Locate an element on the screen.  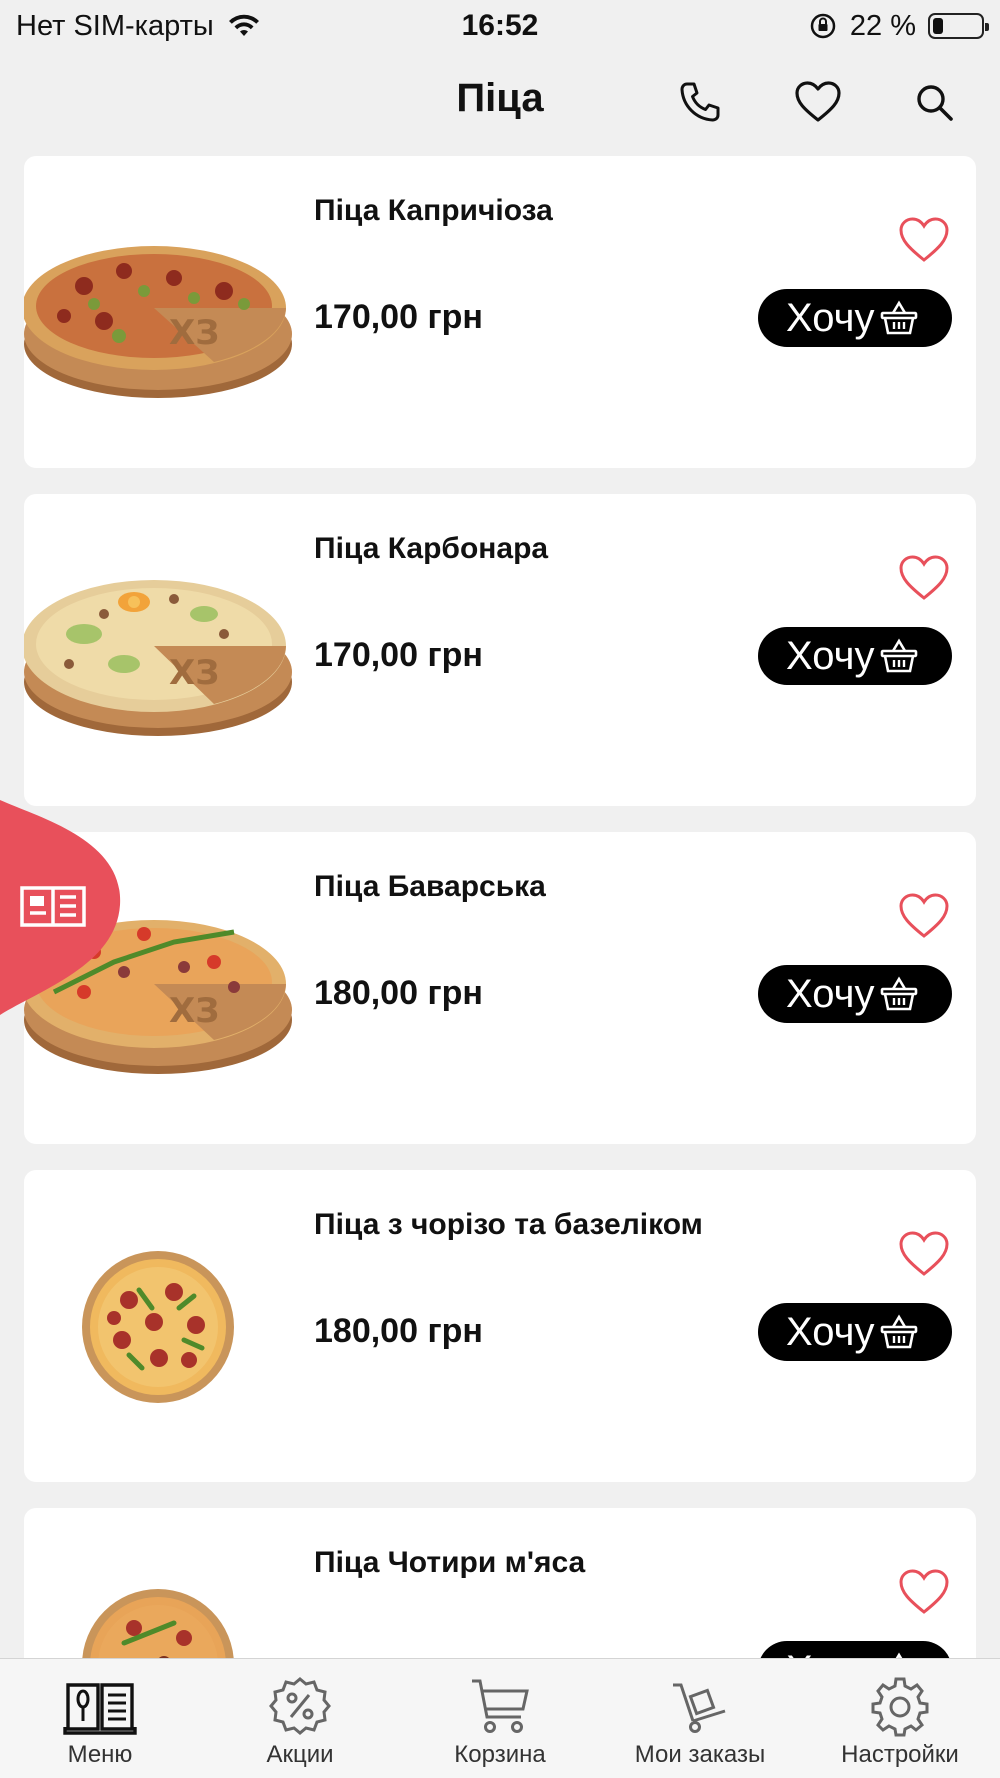
status-time: 16:52 is located at coordinates (500, 25).